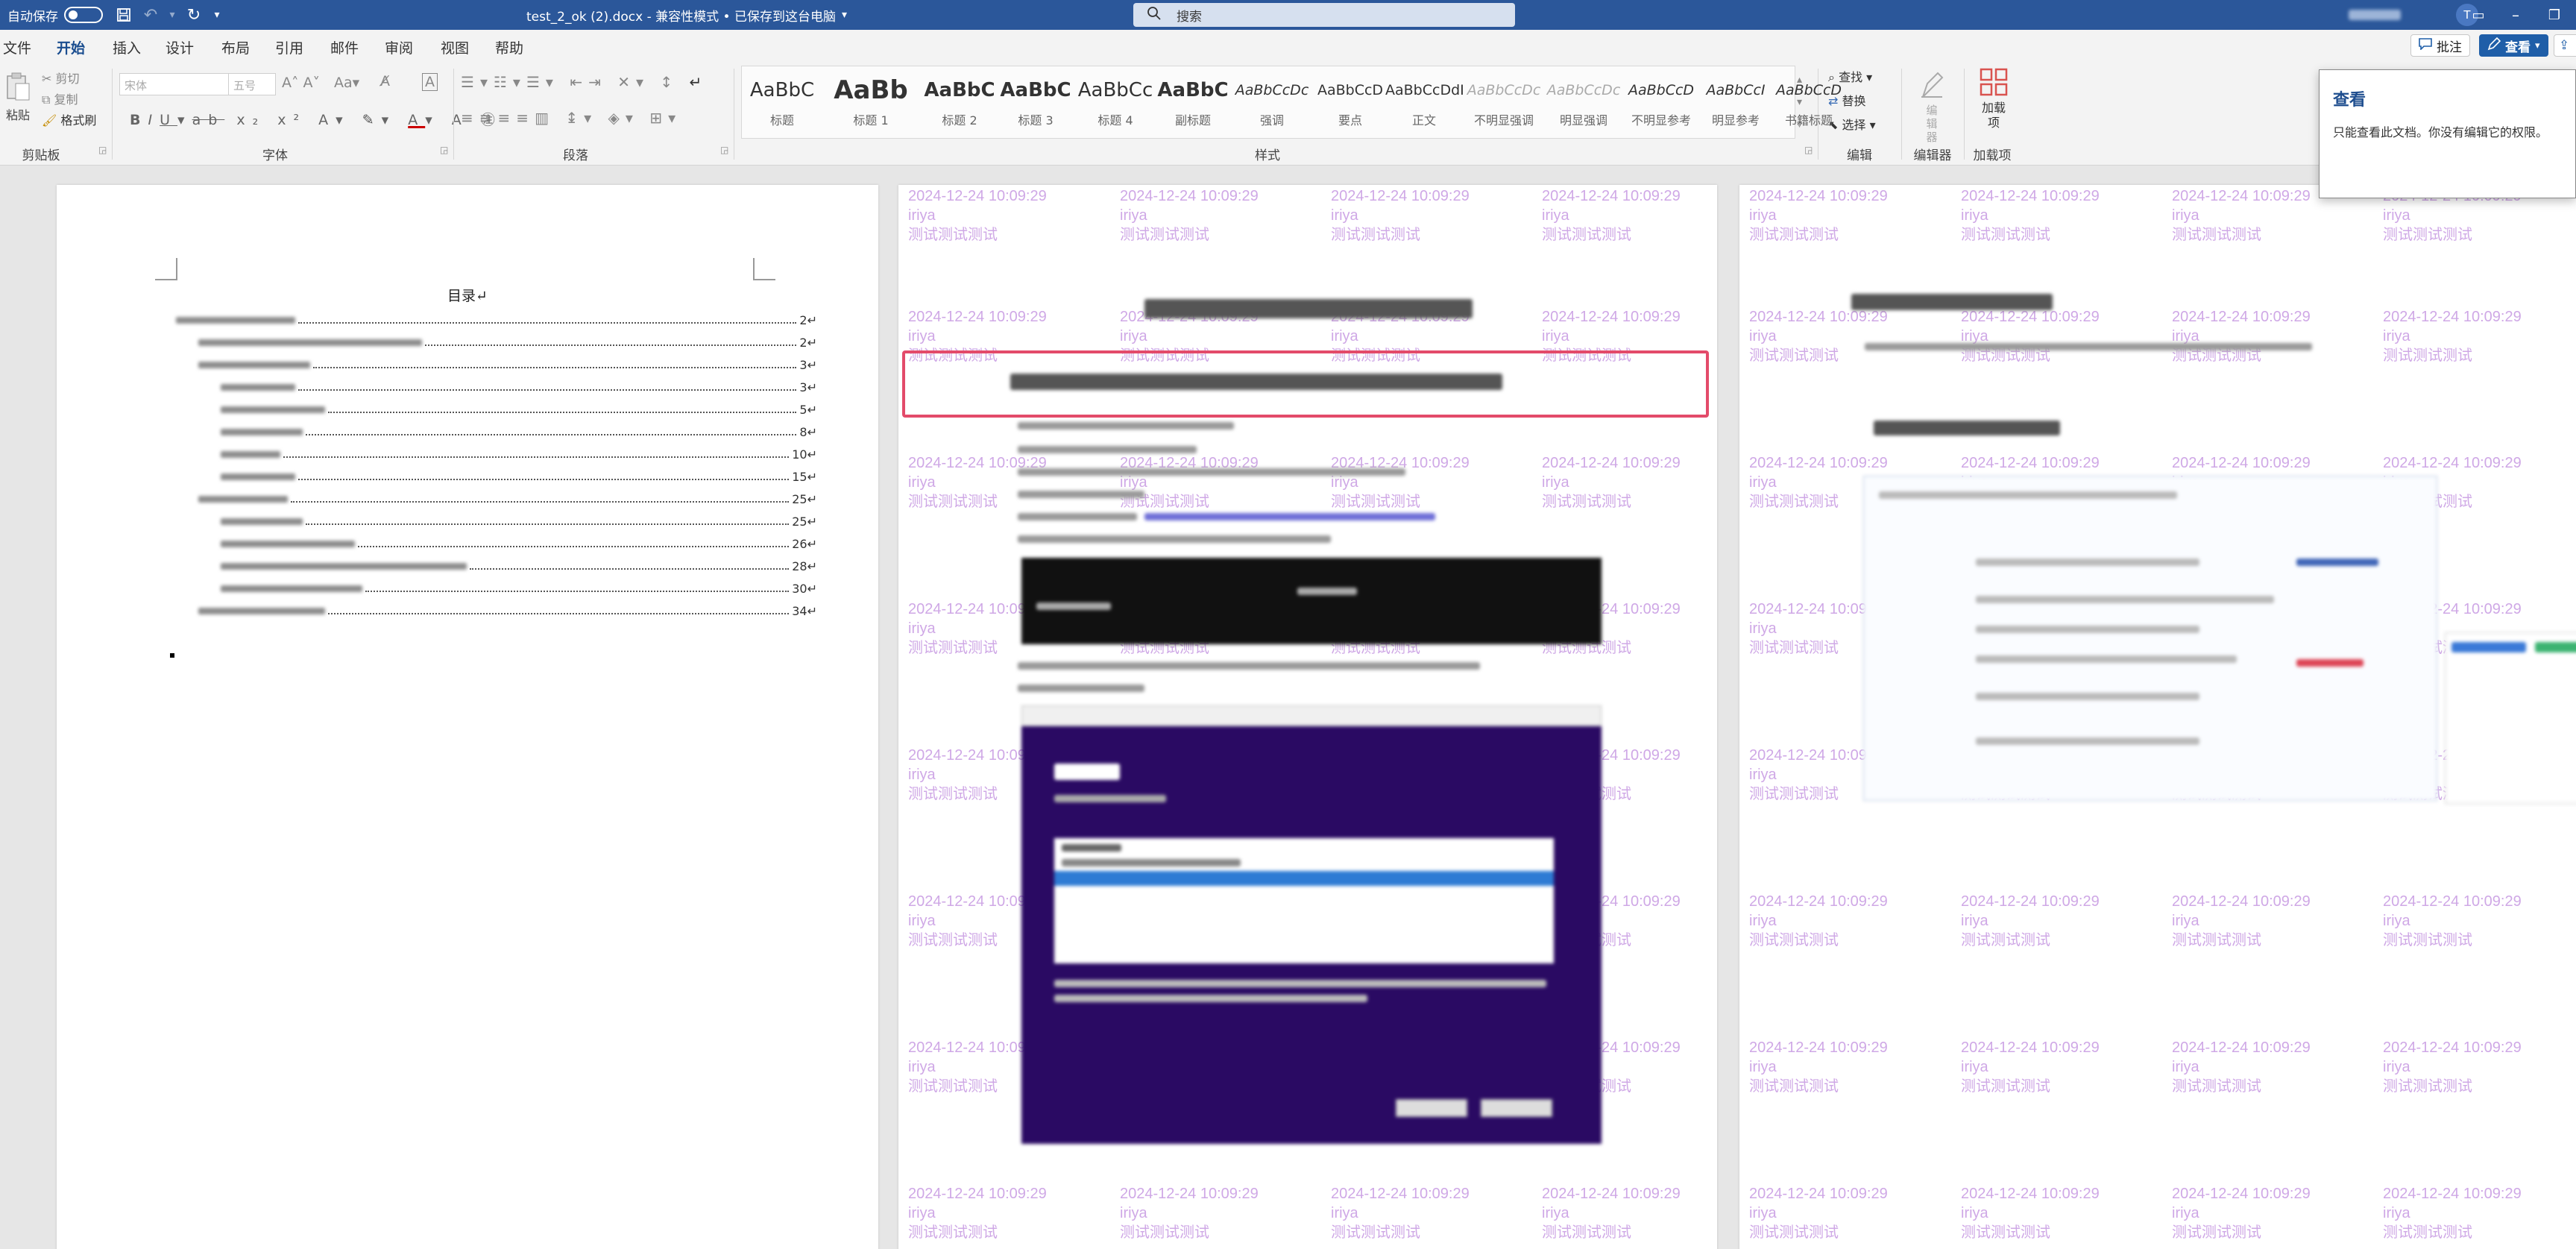 The width and height of the screenshot is (2576, 1249). Describe the element at coordinates (626, 82) in the screenshot. I see `chinese-layout-icon: ✕` at that location.